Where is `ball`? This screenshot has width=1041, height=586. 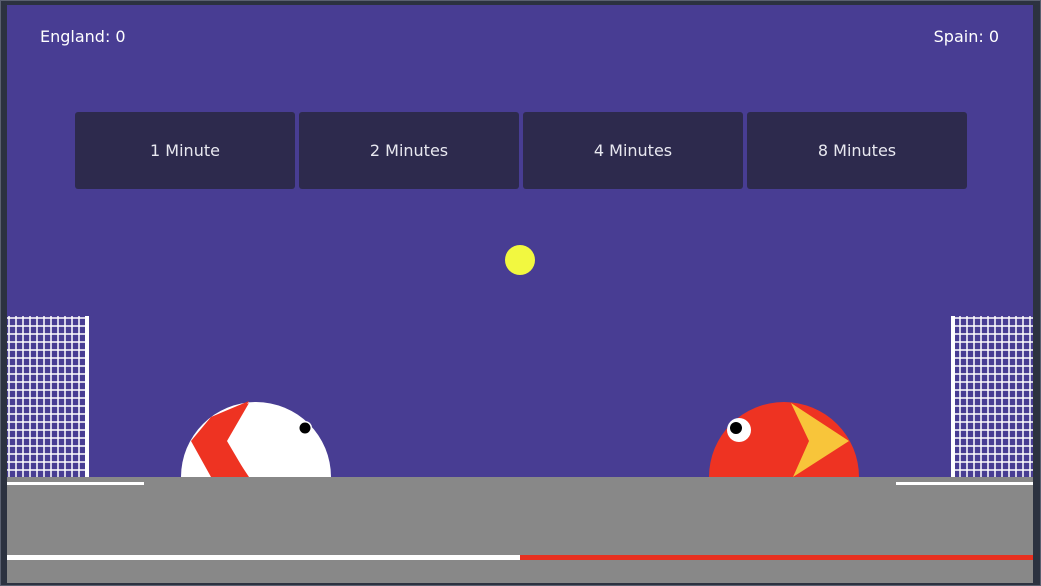
ball is located at coordinates (520, 260).